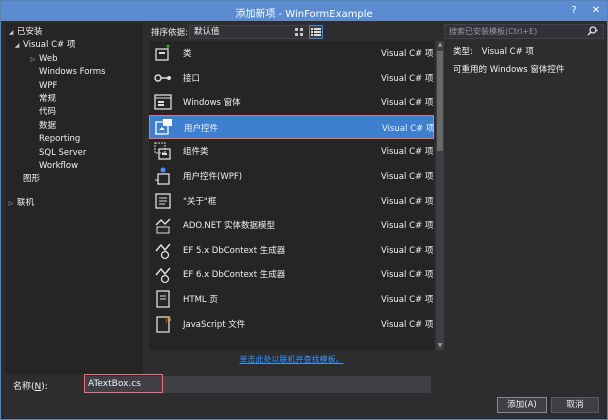  I want to click on javascript-file-icon: JS, so click(163, 324).